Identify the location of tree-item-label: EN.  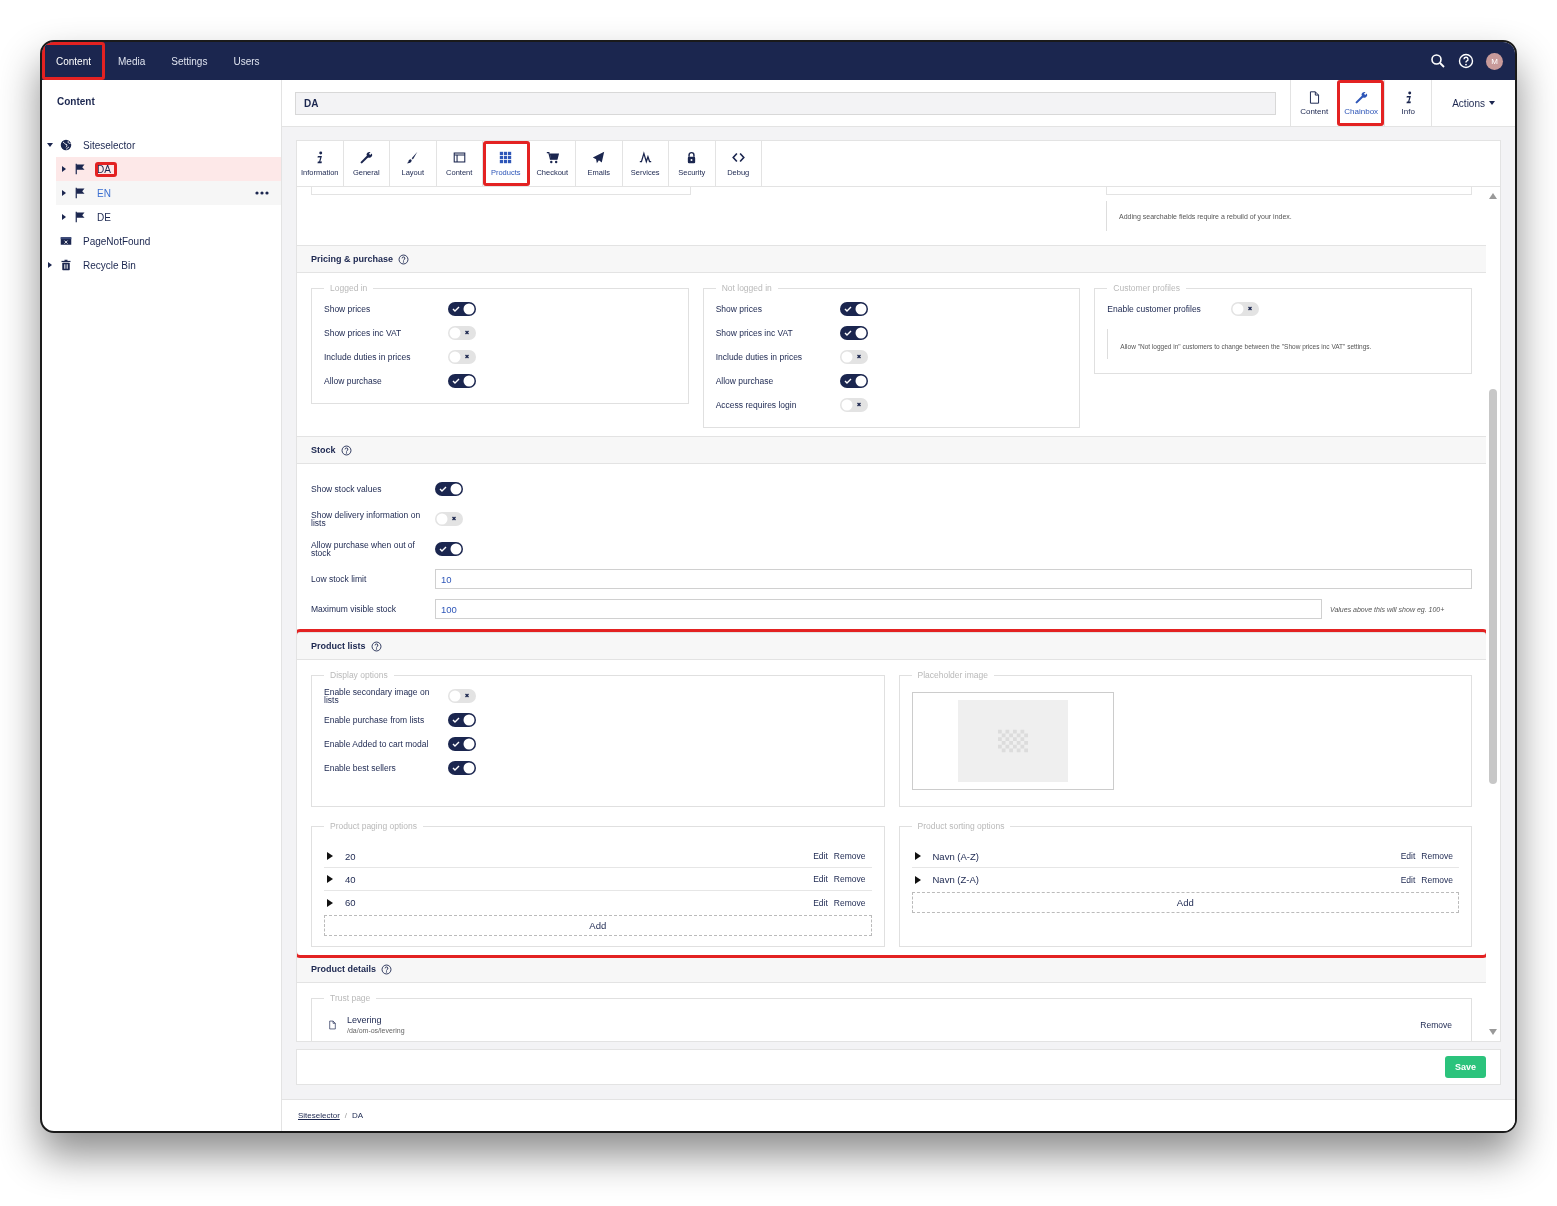
(106, 193).